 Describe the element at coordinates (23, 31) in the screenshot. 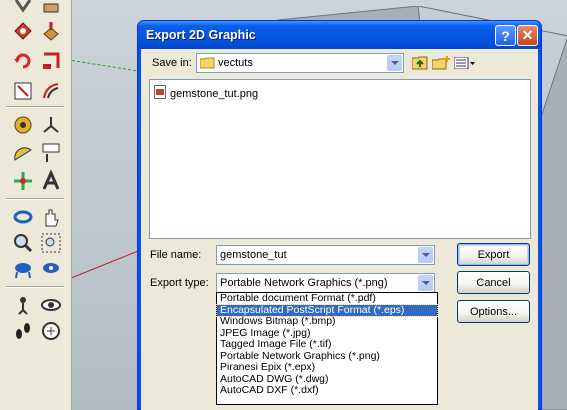

I see `eraser-icon` at that location.